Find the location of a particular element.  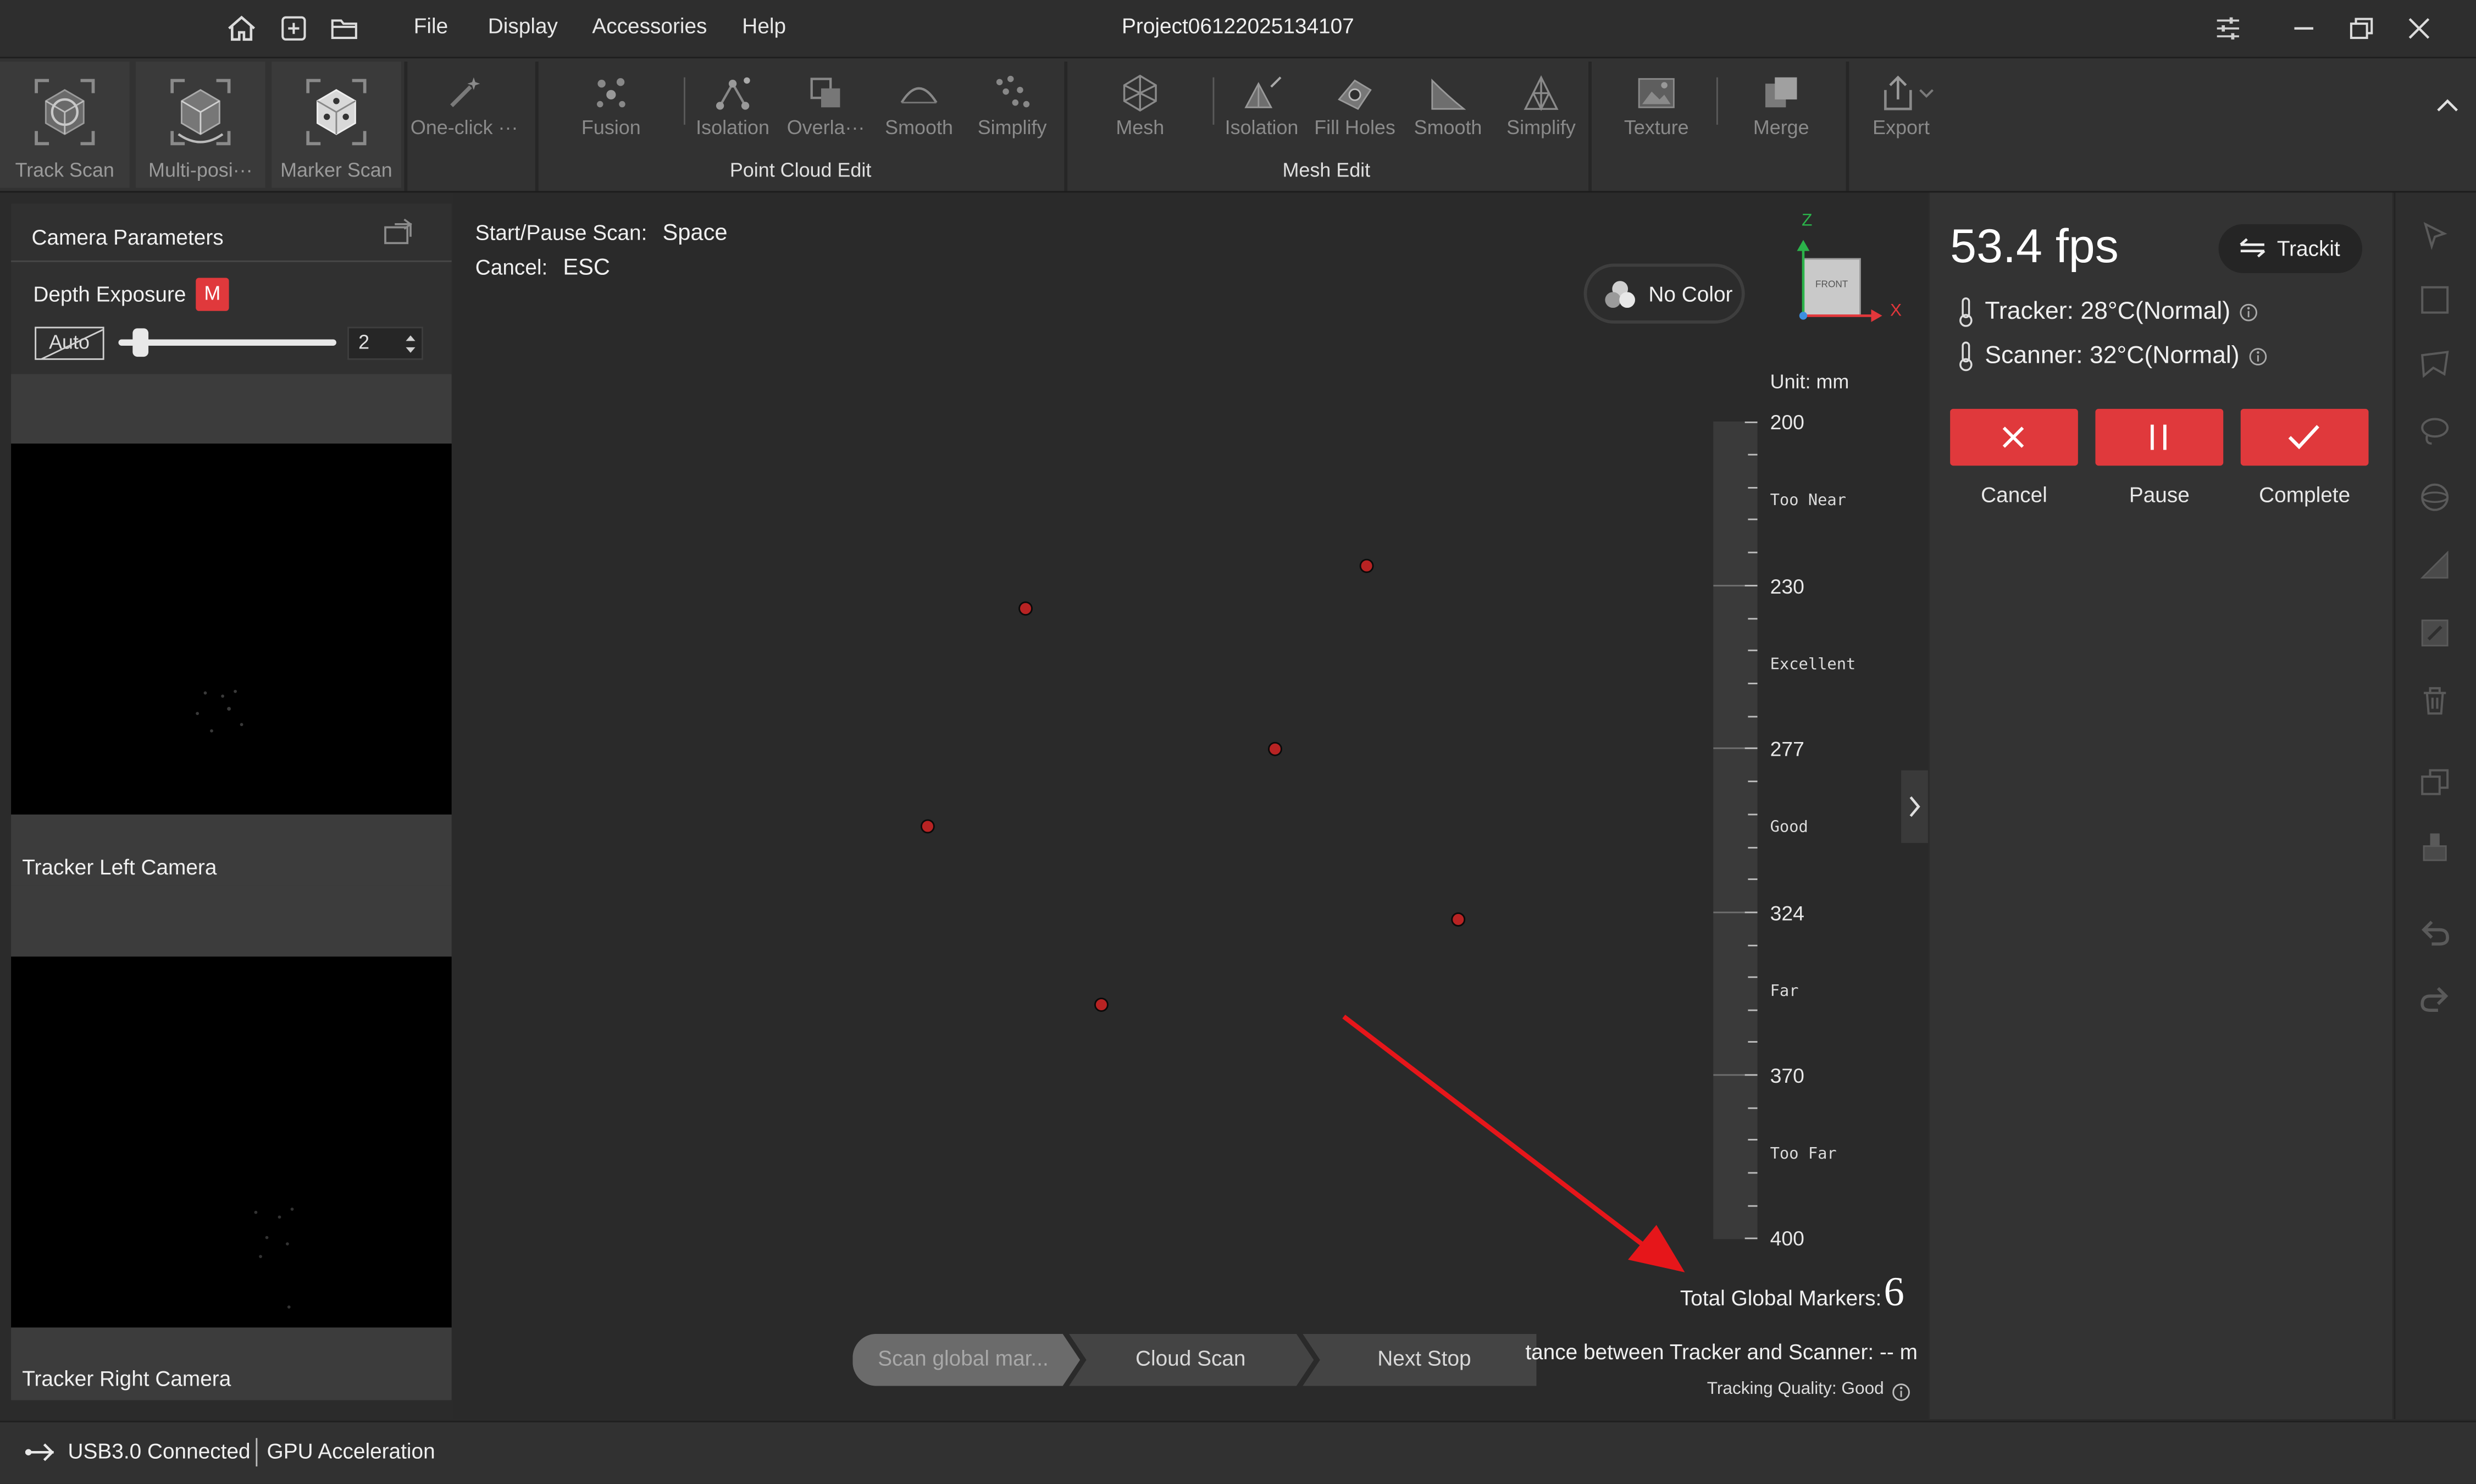

overlap-button: Overla··· is located at coordinates (825, 108).